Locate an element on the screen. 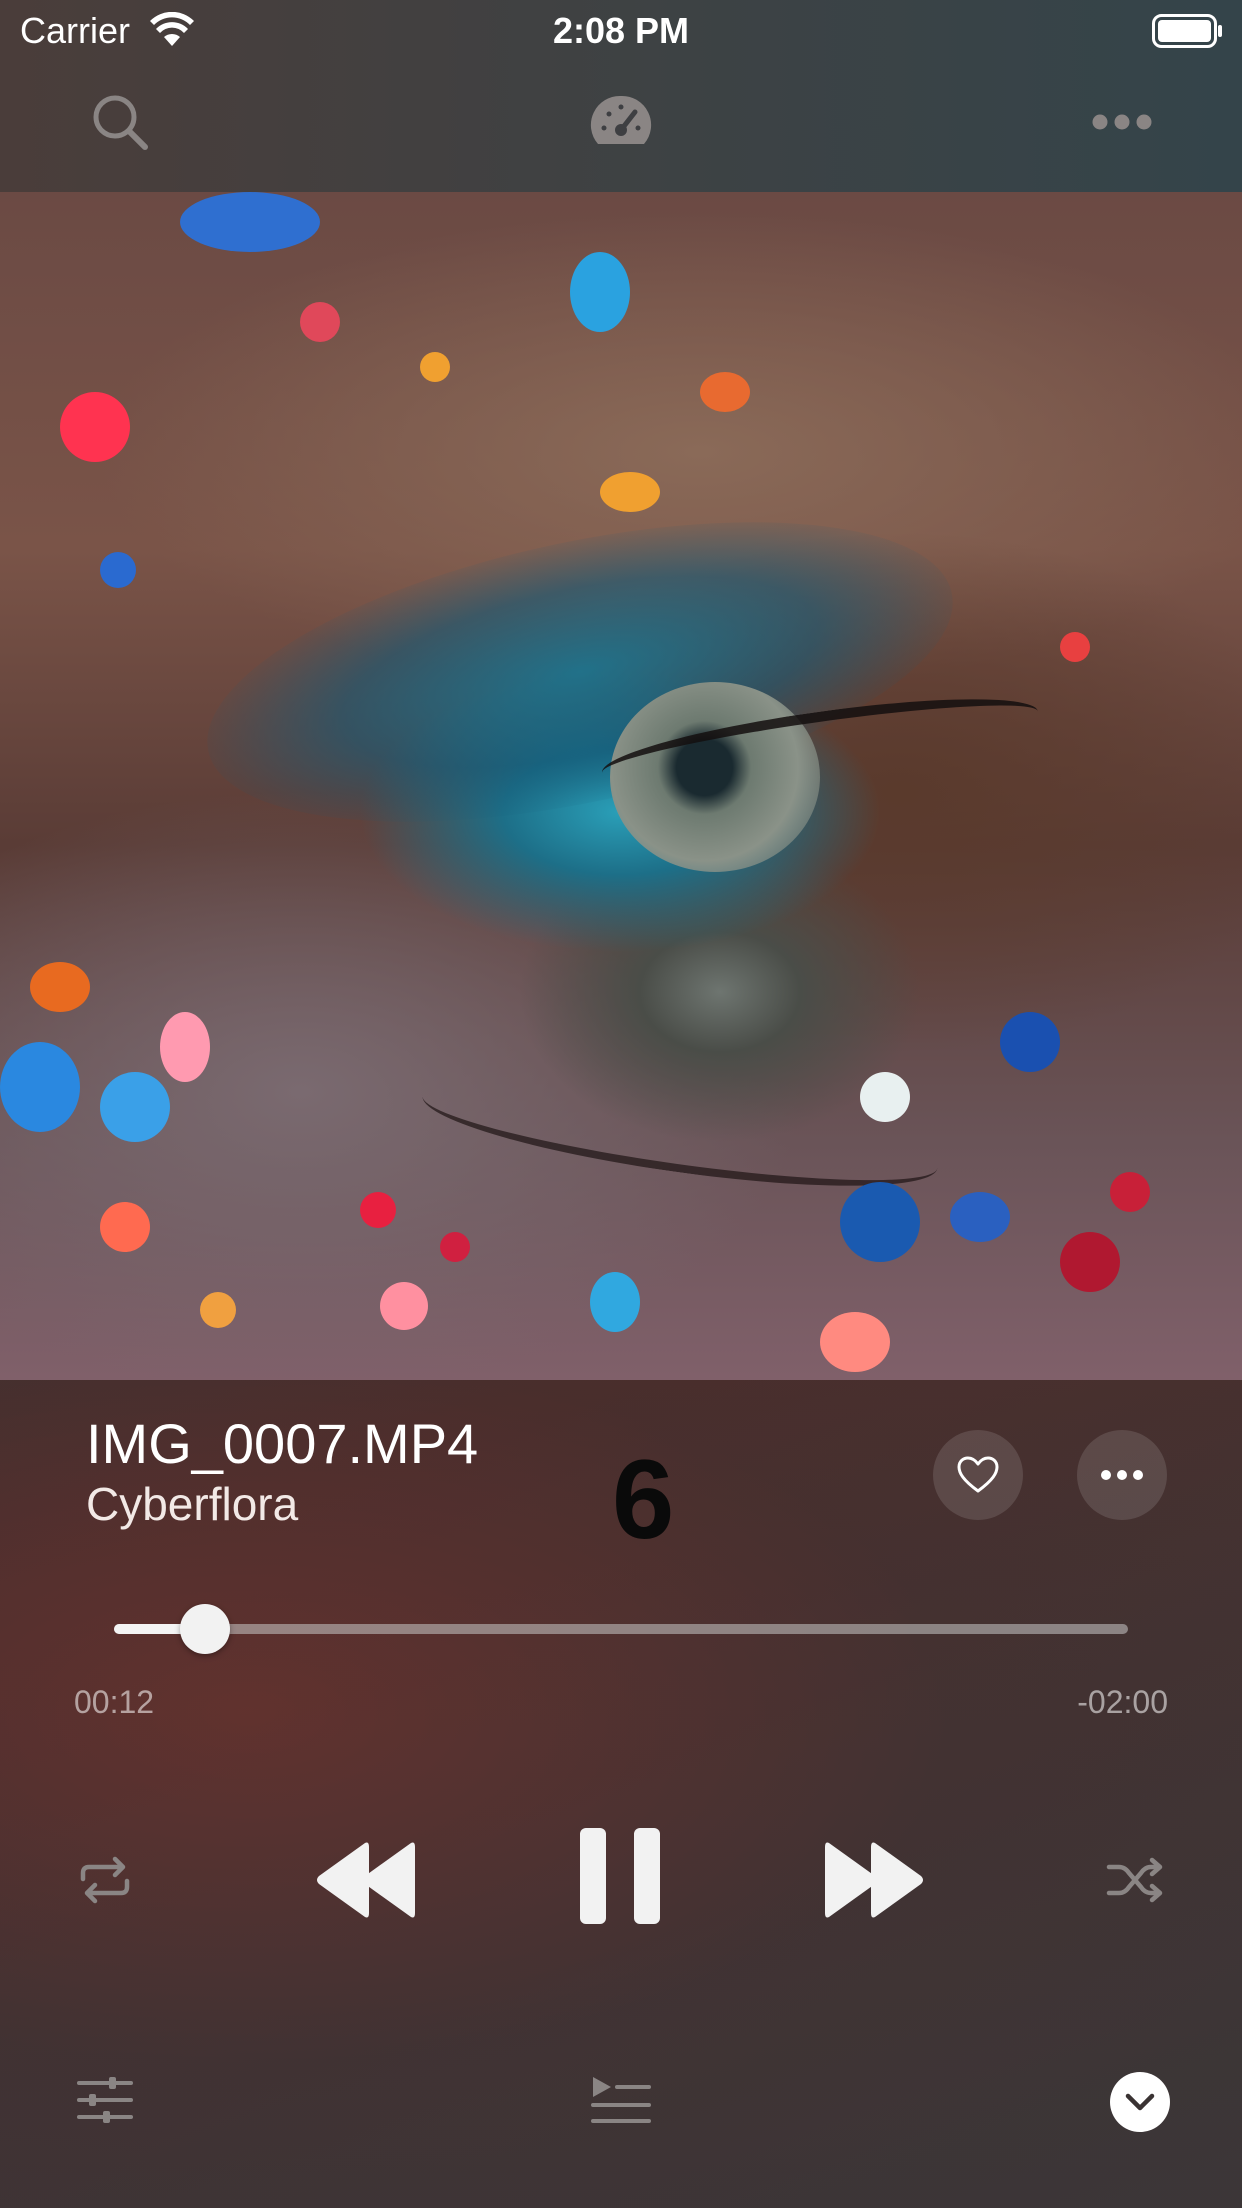  playback-speed-button is located at coordinates (621, 122).